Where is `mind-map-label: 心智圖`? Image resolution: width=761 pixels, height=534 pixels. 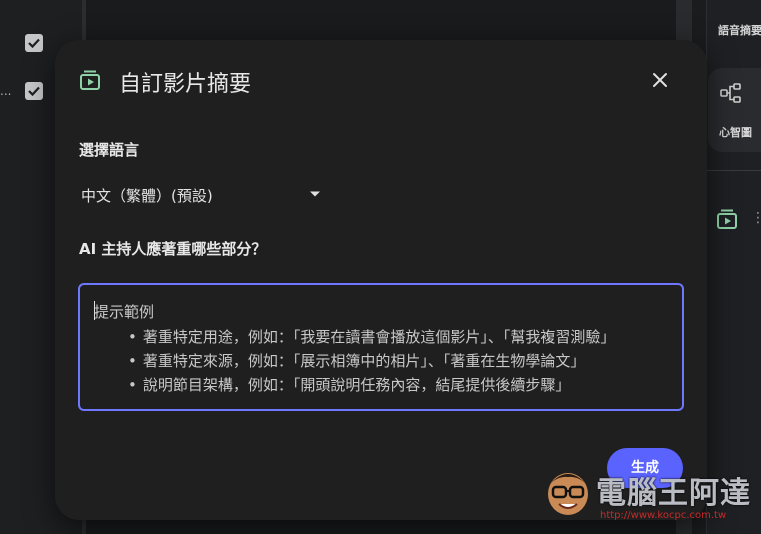
mind-map-label: 心智圖 is located at coordinates (735, 132).